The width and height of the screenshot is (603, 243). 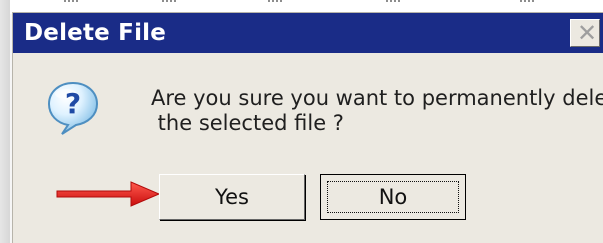 I want to click on close-button: ✕, so click(x=585, y=33).